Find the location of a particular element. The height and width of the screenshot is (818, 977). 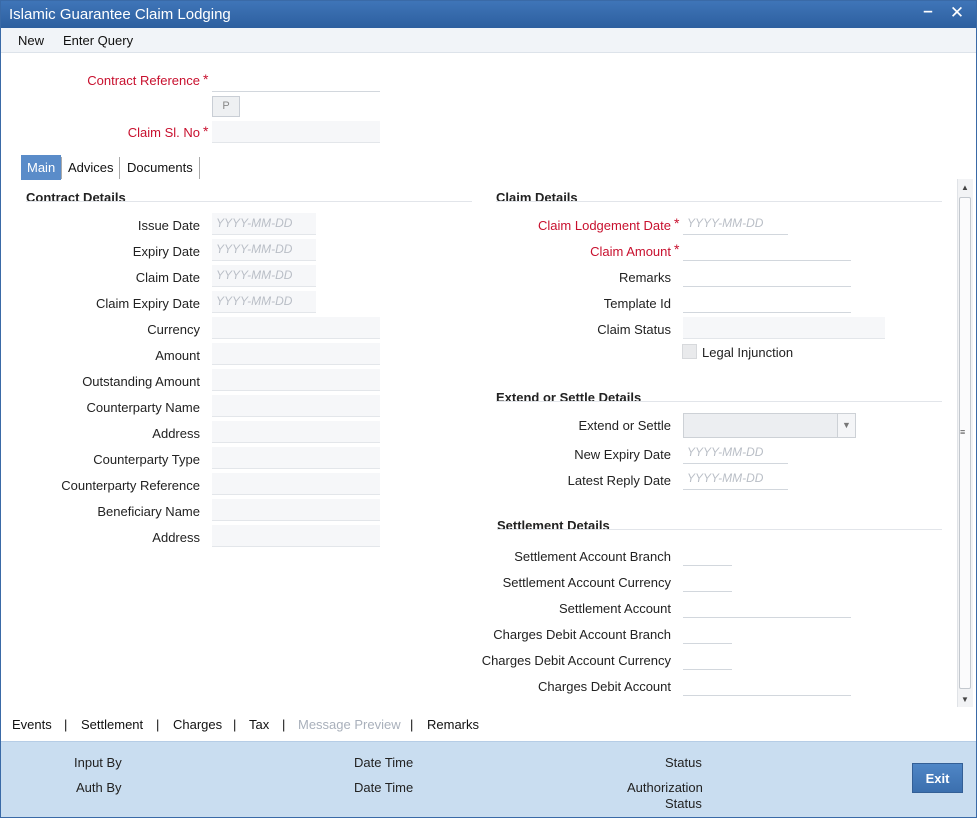

expiry-date-input: YYYY-MM-DD is located at coordinates (264, 250).